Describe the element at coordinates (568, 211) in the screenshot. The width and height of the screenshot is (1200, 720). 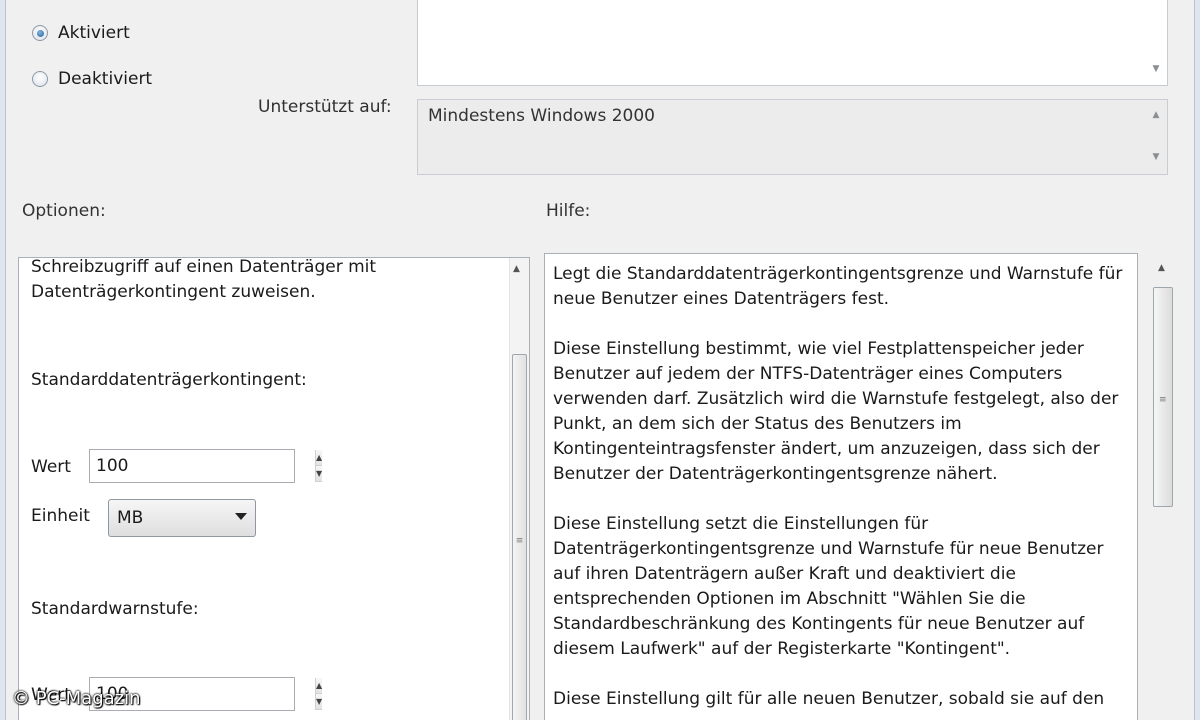
I see `help-section-label: Hilfe:` at that location.